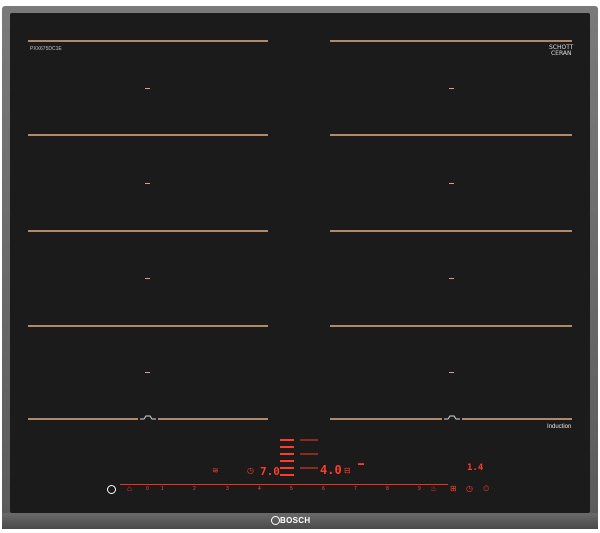 This screenshot has width=600, height=533. Describe the element at coordinates (347, 471) in the screenshot. I see `pan-icon: ⊟` at that location.